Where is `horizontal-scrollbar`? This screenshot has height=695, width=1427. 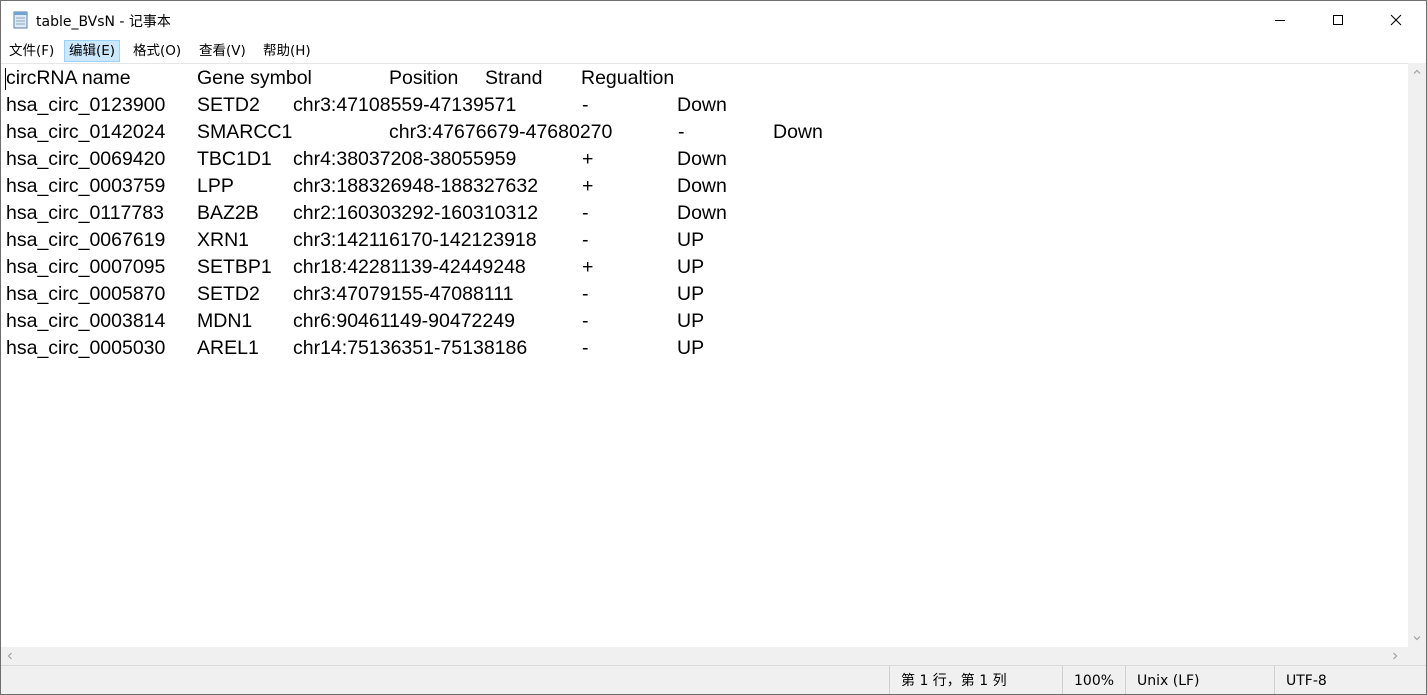
horizontal-scrollbar is located at coordinates (704, 656).